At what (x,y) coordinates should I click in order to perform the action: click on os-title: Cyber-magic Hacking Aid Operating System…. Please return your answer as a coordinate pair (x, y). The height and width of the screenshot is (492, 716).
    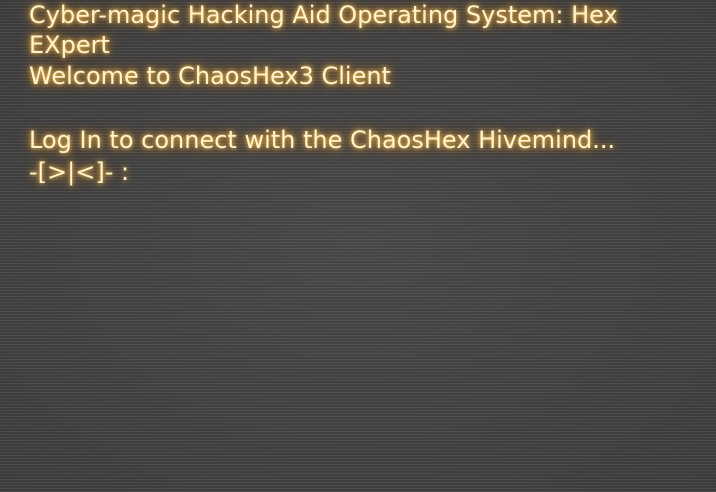
    Looking at the image, I should click on (323, 30).